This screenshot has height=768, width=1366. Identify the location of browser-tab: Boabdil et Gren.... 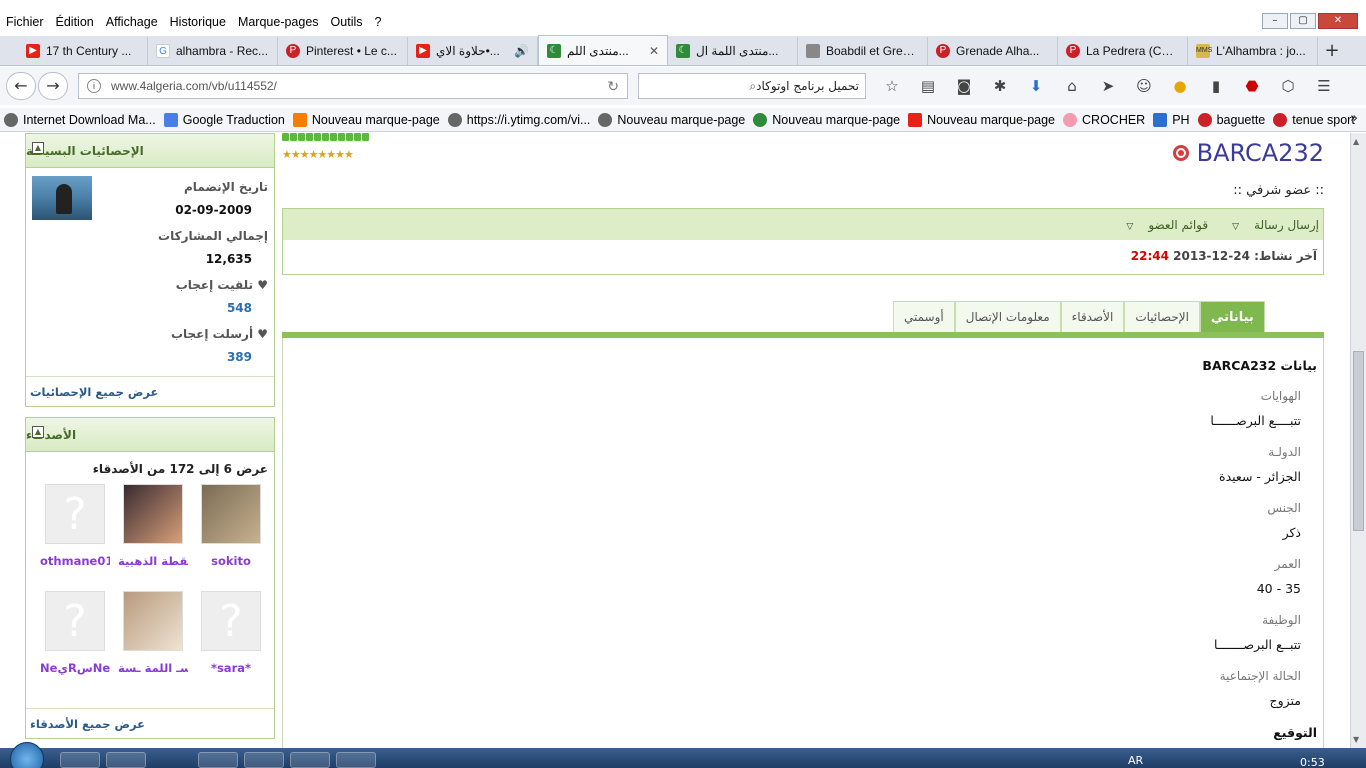
(863, 51).